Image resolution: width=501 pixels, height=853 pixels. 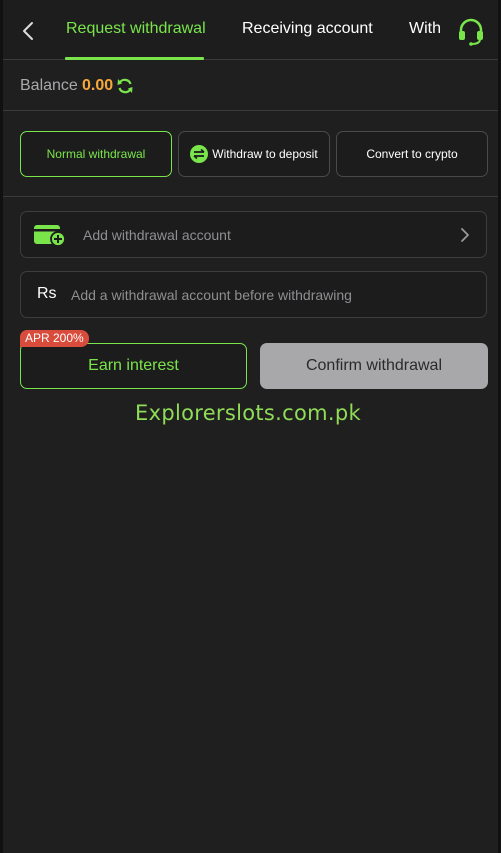 I want to click on earn-interest-button: Earn interest, so click(x=133, y=366).